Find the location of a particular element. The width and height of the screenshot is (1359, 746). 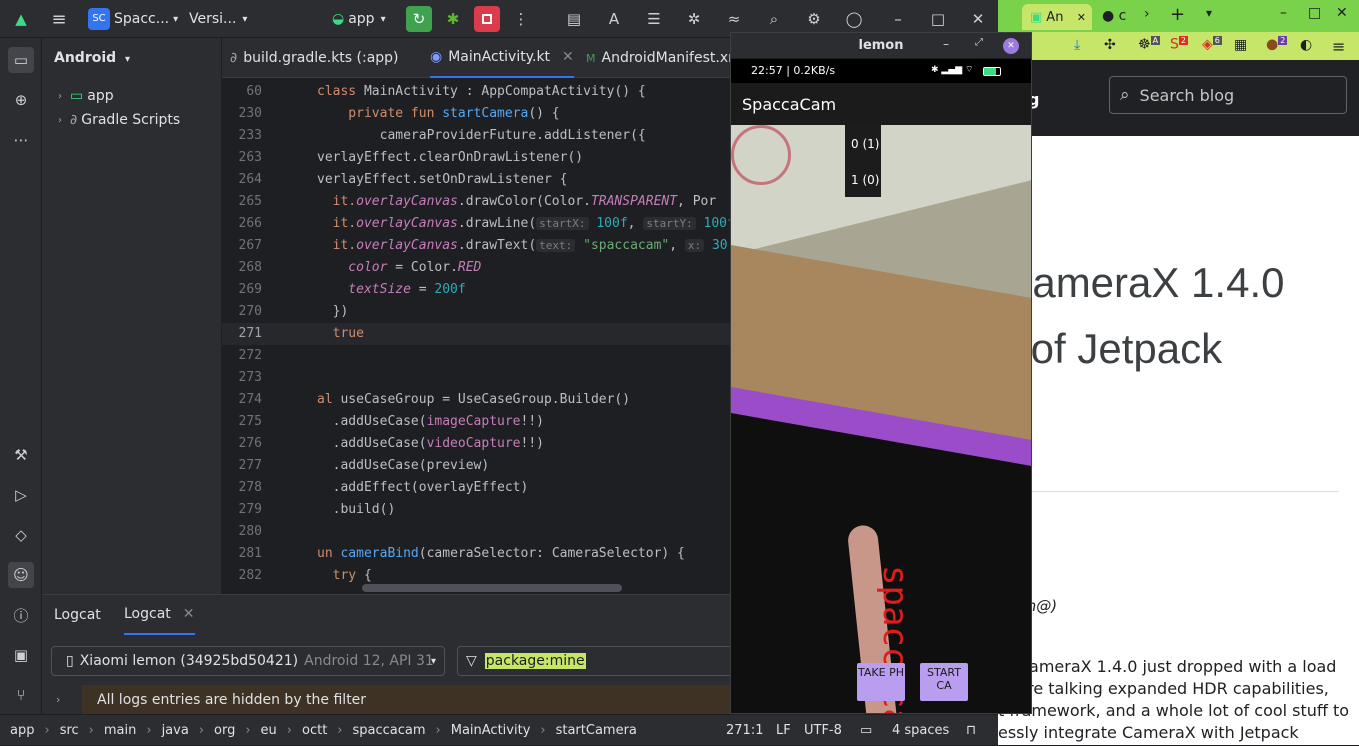

resource-manager-icon: ⊕ is located at coordinates (21, 100).